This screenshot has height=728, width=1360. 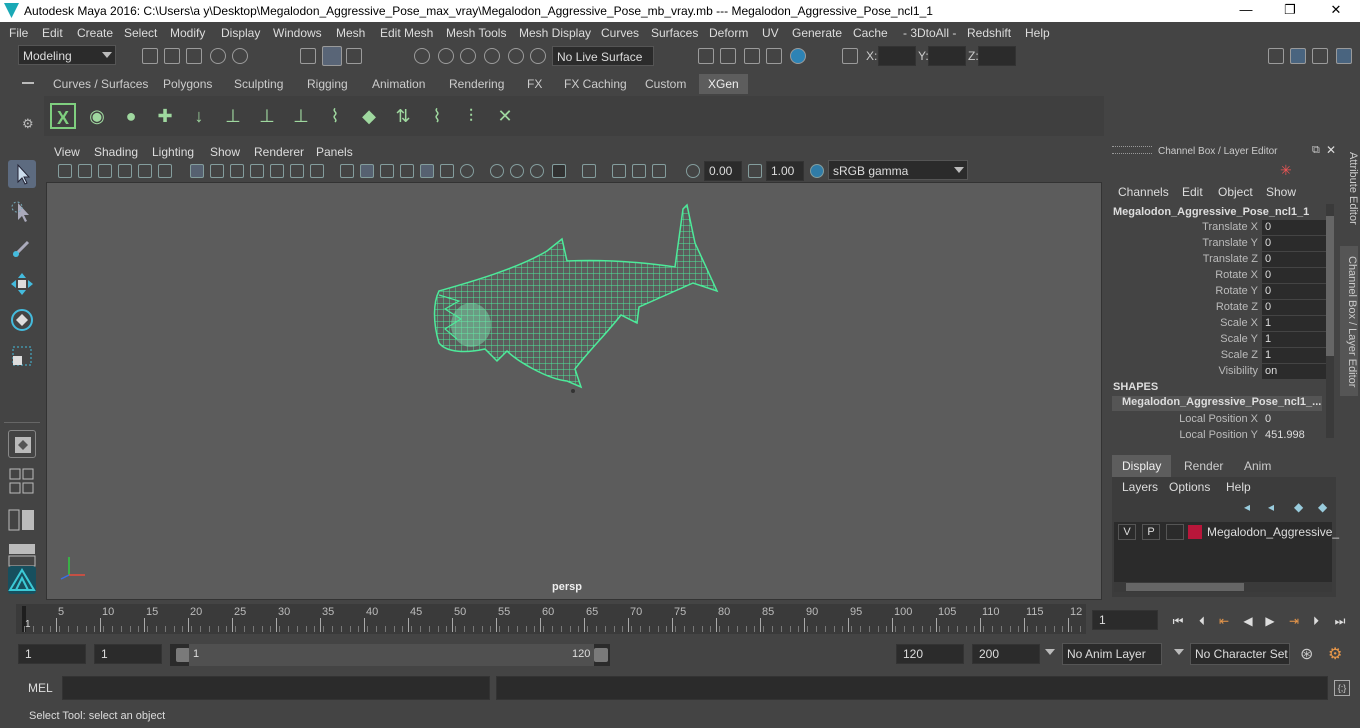 What do you see at coordinates (1306, 654) in the screenshot?
I see `auto-key-icon: ⊛` at bounding box center [1306, 654].